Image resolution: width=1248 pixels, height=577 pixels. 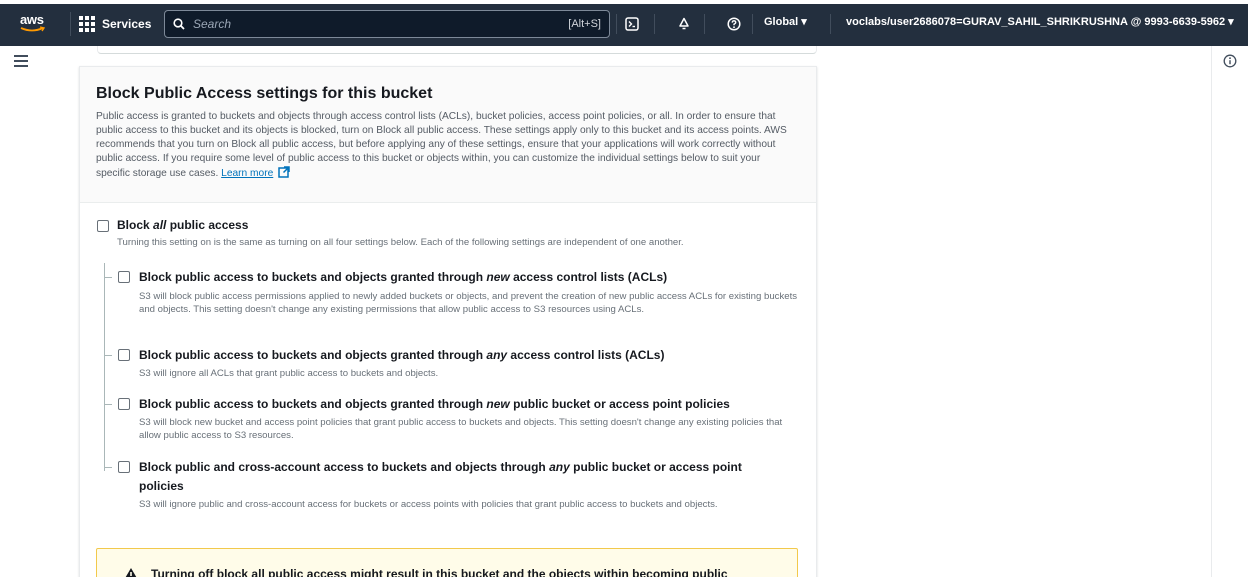 What do you see at coordinates (684, 24) in the screenshot?
I see `bell-icon` at bounding box center [684, 24].